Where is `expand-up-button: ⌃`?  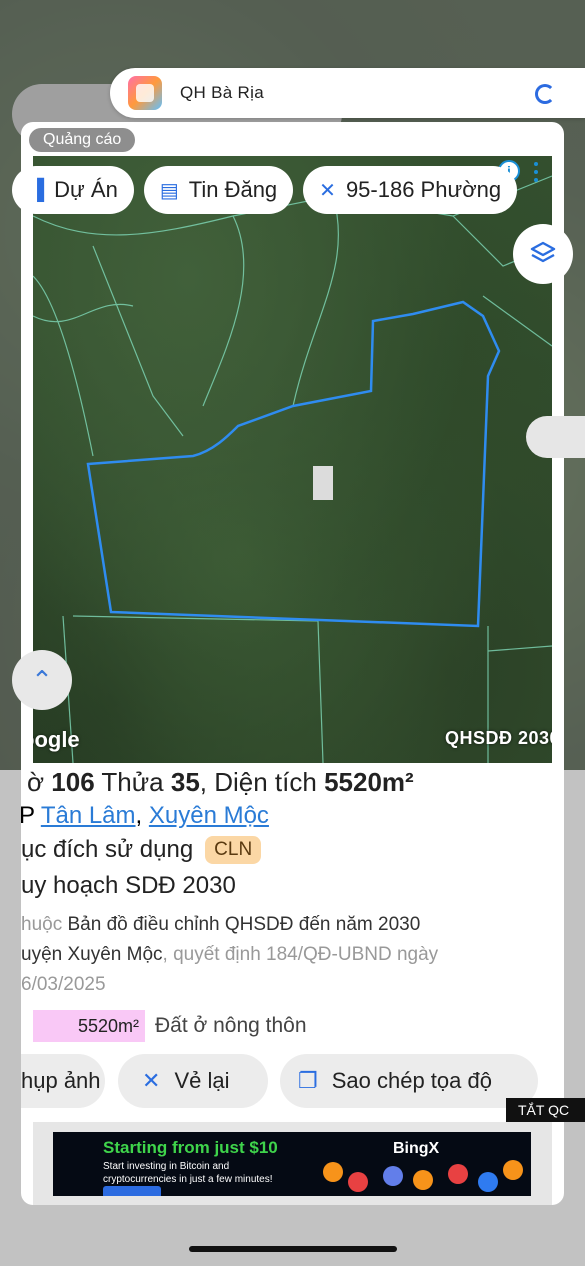
expand-up-button: ⌃ is located at coordinates (42, 680).